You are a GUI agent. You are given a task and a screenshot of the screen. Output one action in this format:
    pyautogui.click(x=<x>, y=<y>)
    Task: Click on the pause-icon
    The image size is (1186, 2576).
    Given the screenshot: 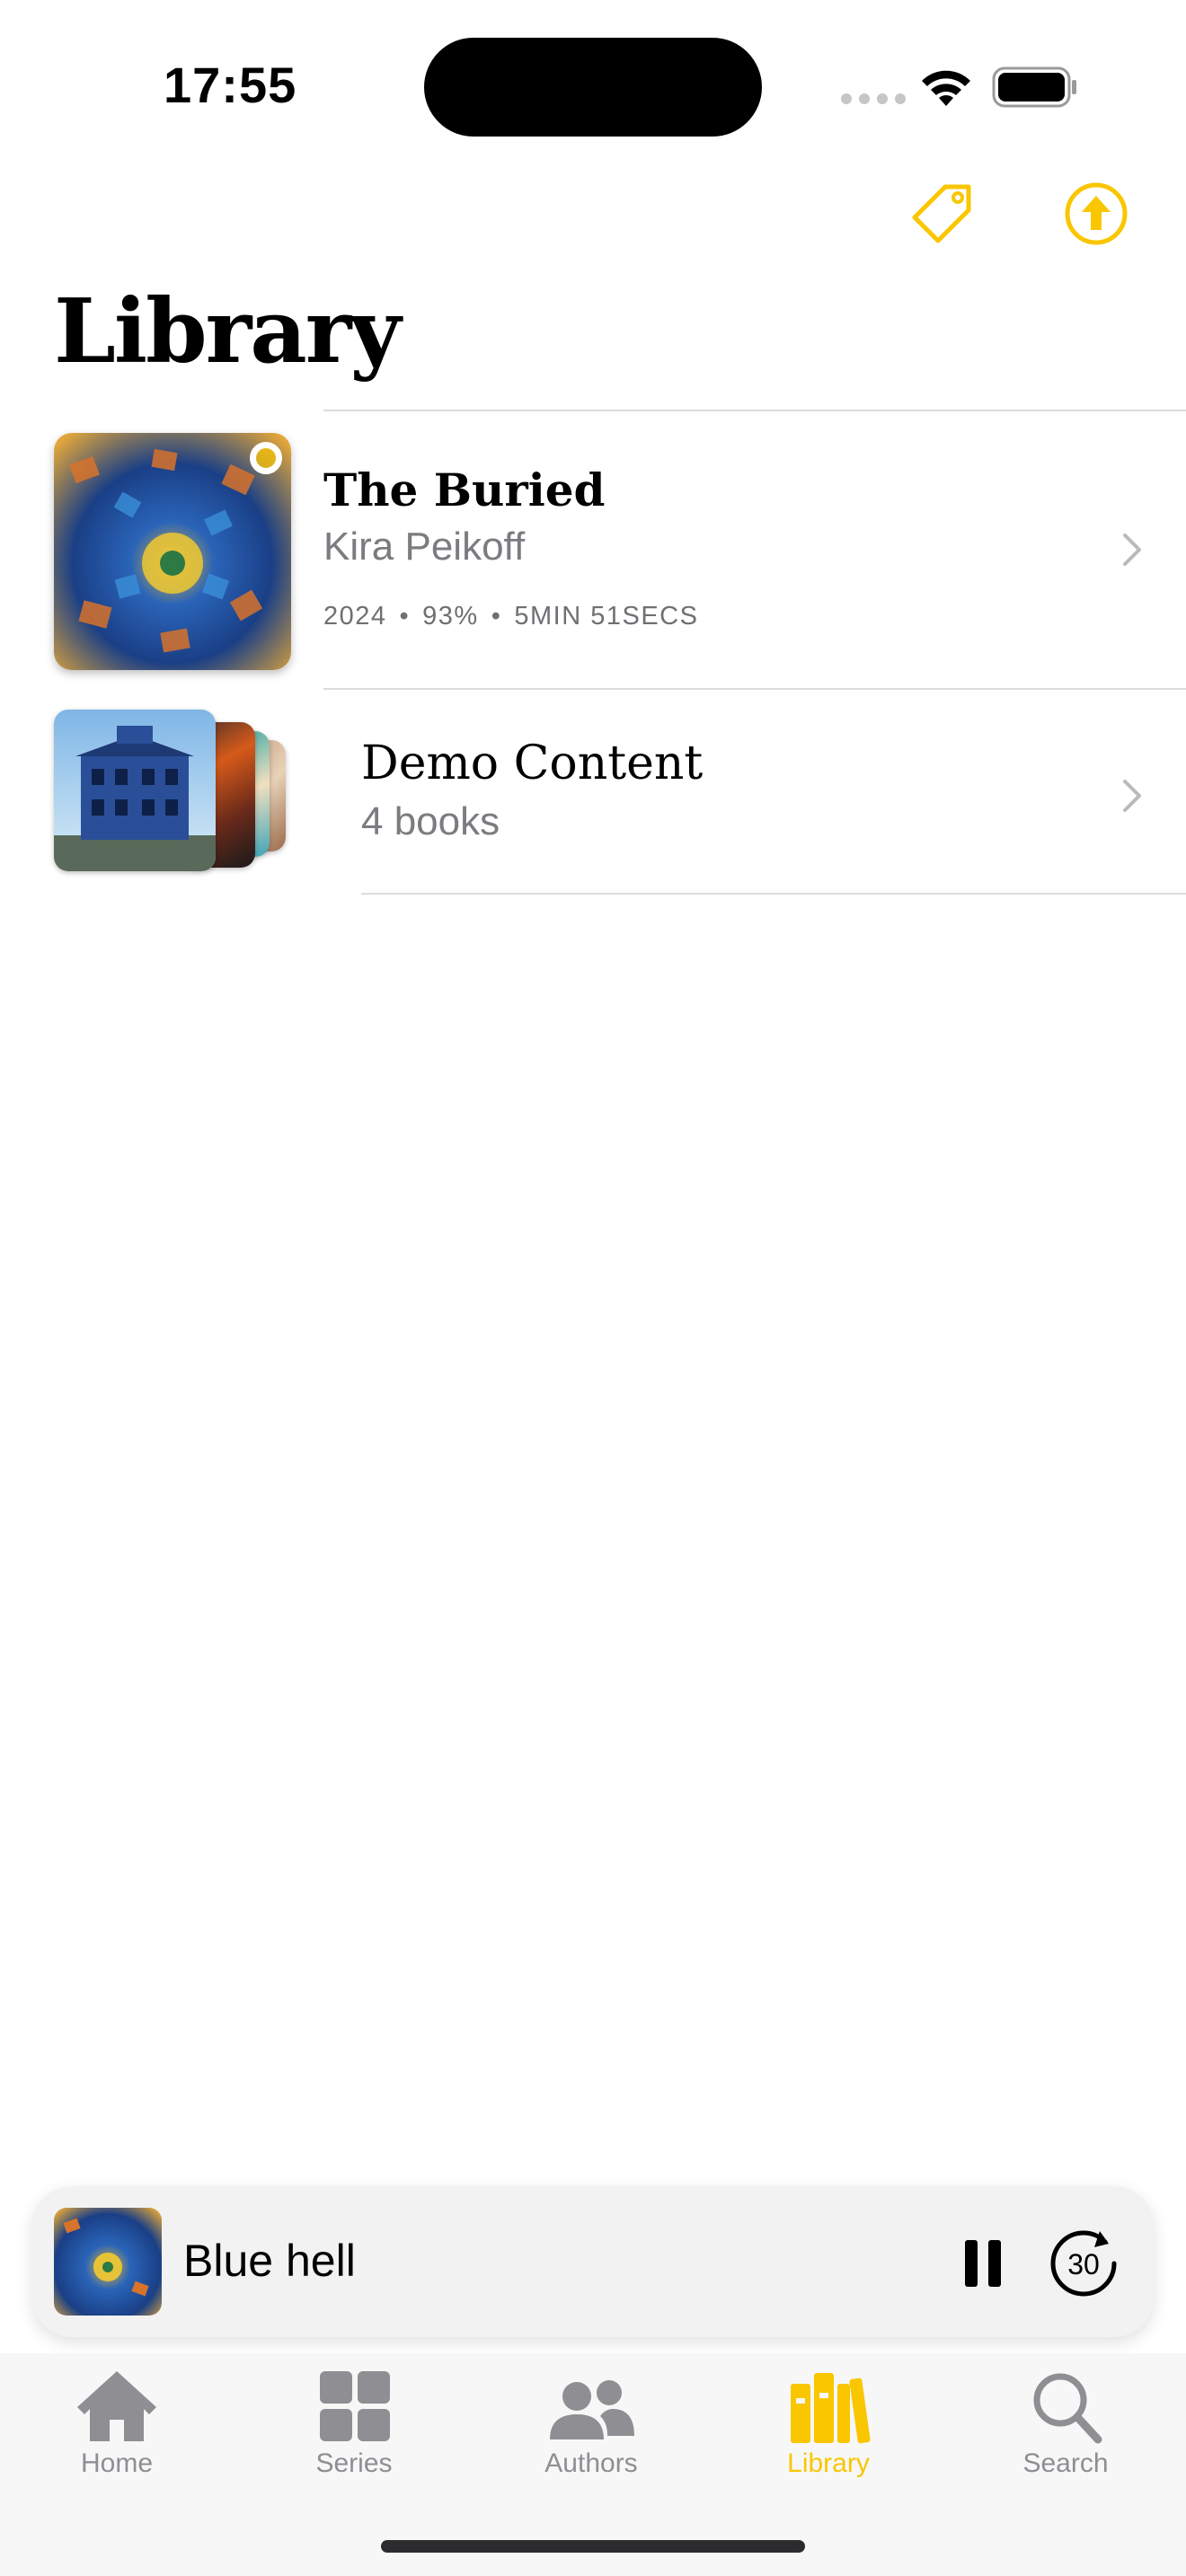 What is the action you would take?
    pyautogui.click(x=983, y=2263)
    